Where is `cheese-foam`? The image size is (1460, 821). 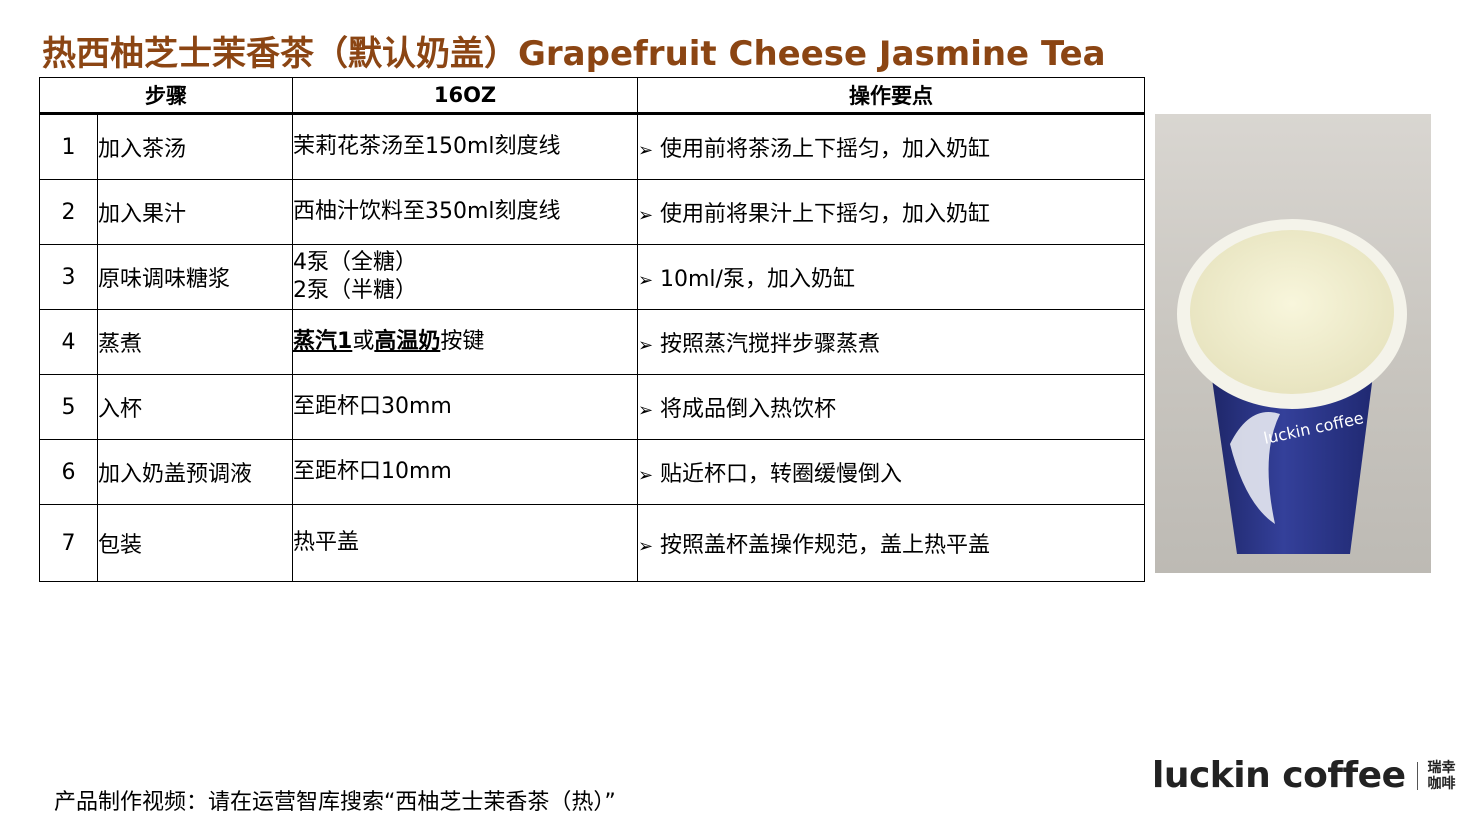 cheese-foam is located at coordinates (1292, 312).